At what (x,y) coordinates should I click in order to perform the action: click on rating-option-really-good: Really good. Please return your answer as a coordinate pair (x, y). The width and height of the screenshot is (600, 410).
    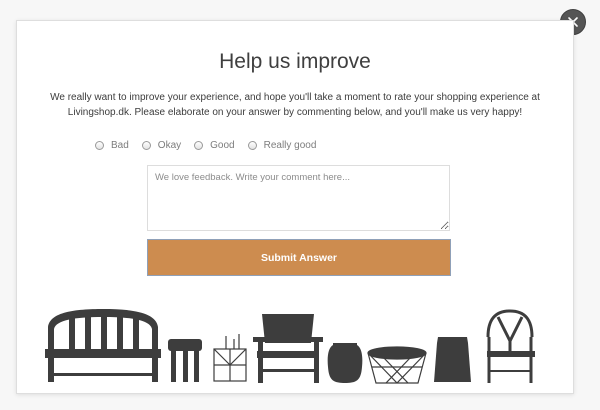
    Looking at the image, I should click on (282, 145).